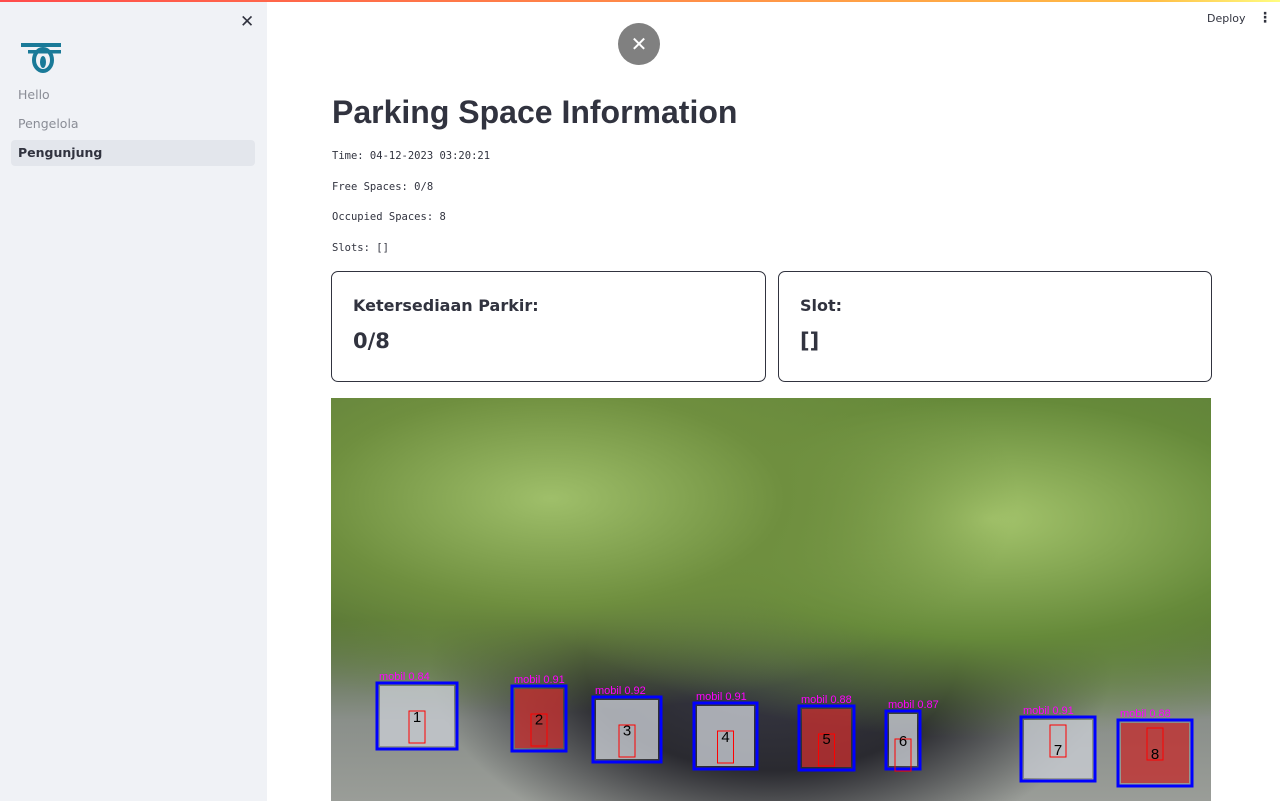 This screenshot has width=1280, height=801. What do you see at coordinates (389, 217) in the screenshot?
I see `occupied-spaces-text: Occupied Spaces: 8` at bounding box center [389, 217].